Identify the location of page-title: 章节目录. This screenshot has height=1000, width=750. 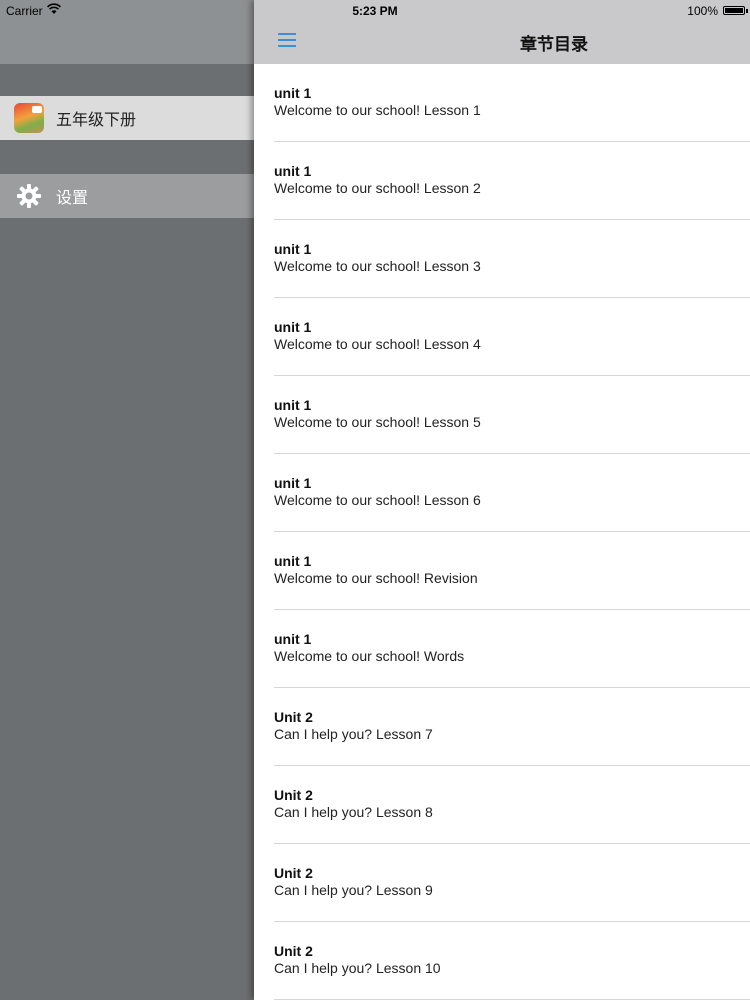
(554, 44).